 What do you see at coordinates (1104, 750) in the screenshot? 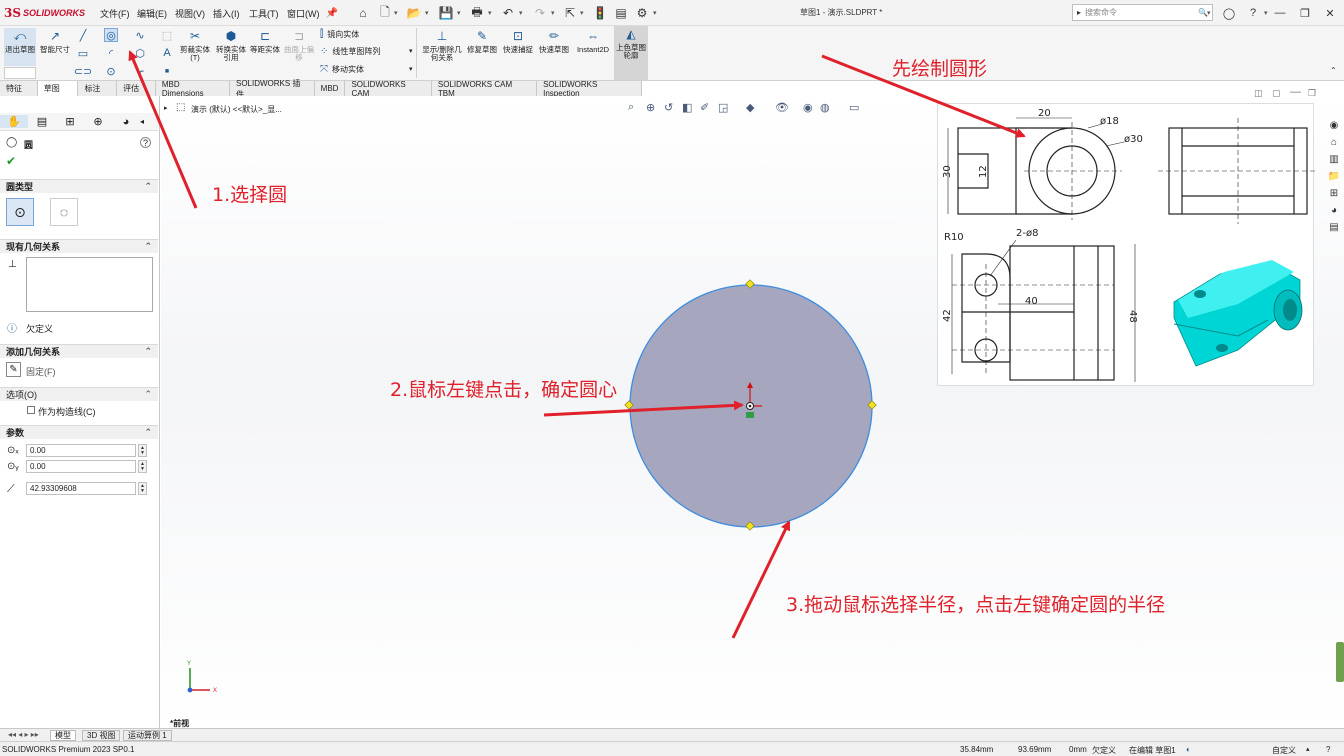
I see `sketch-status: 欠定义` at bounding box center [1104, 750].